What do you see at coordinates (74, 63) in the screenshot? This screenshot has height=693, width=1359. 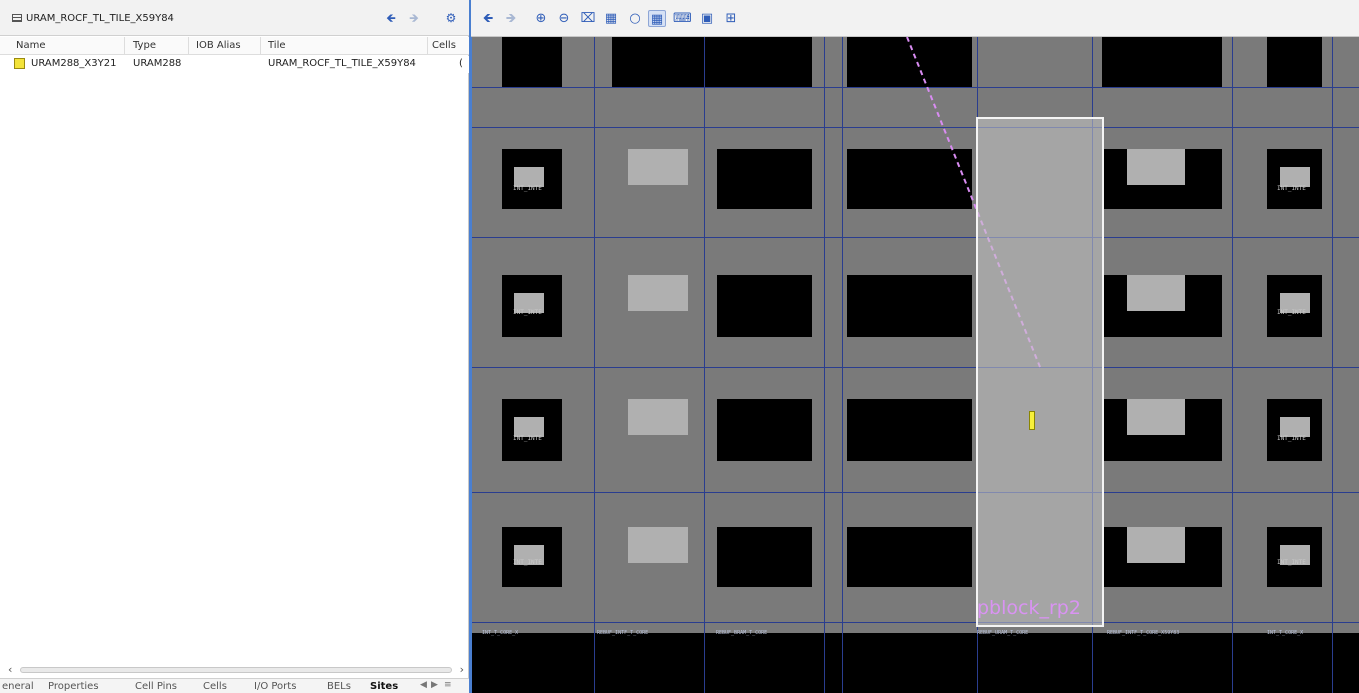 I see `row-name: URAM288_X3Y21` at bounding box center [74, 63].